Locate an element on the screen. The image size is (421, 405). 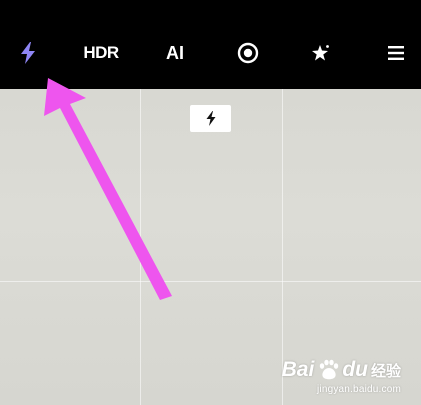
ai-label: AI is located at coordinates (175, 52).